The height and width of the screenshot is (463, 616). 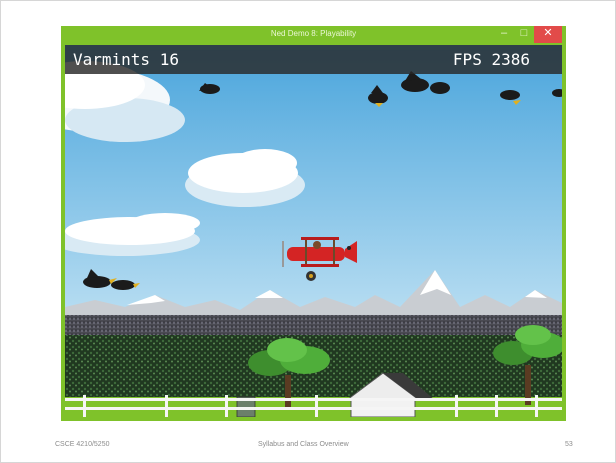 I want to click on fps-readout: FPS 2386, so click(x=491, y=59).